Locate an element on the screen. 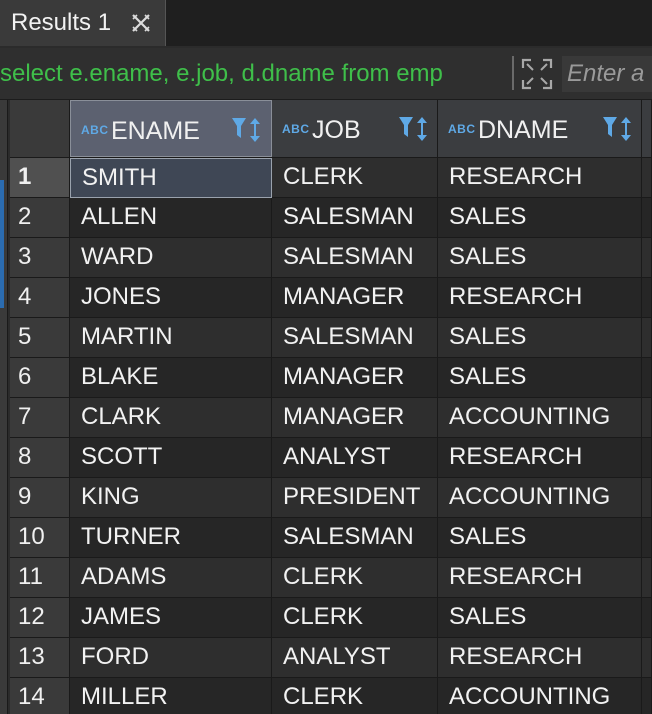 The width and height of the screenshot is (652, 714). table-row: 5 MARTIN SALESMAN SALES is located at coordinates (331, 338).